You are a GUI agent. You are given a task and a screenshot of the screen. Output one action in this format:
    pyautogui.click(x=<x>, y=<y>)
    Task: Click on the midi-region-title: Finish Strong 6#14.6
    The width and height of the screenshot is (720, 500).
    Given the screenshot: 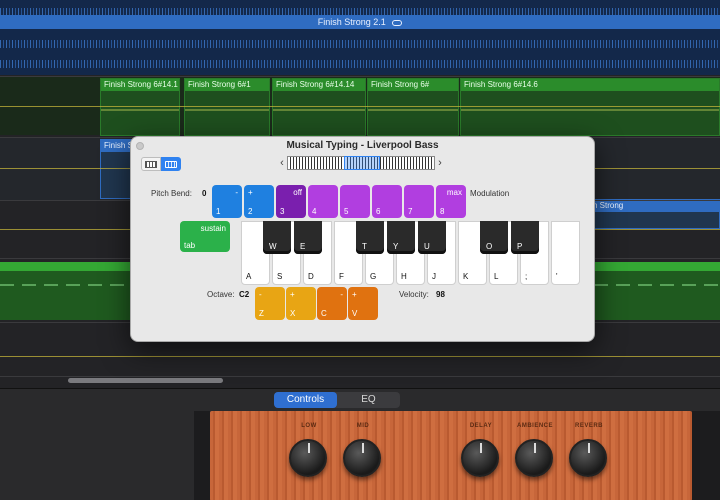 What is the action you would take?
    pyautogui.click(x=590, y=85)
    